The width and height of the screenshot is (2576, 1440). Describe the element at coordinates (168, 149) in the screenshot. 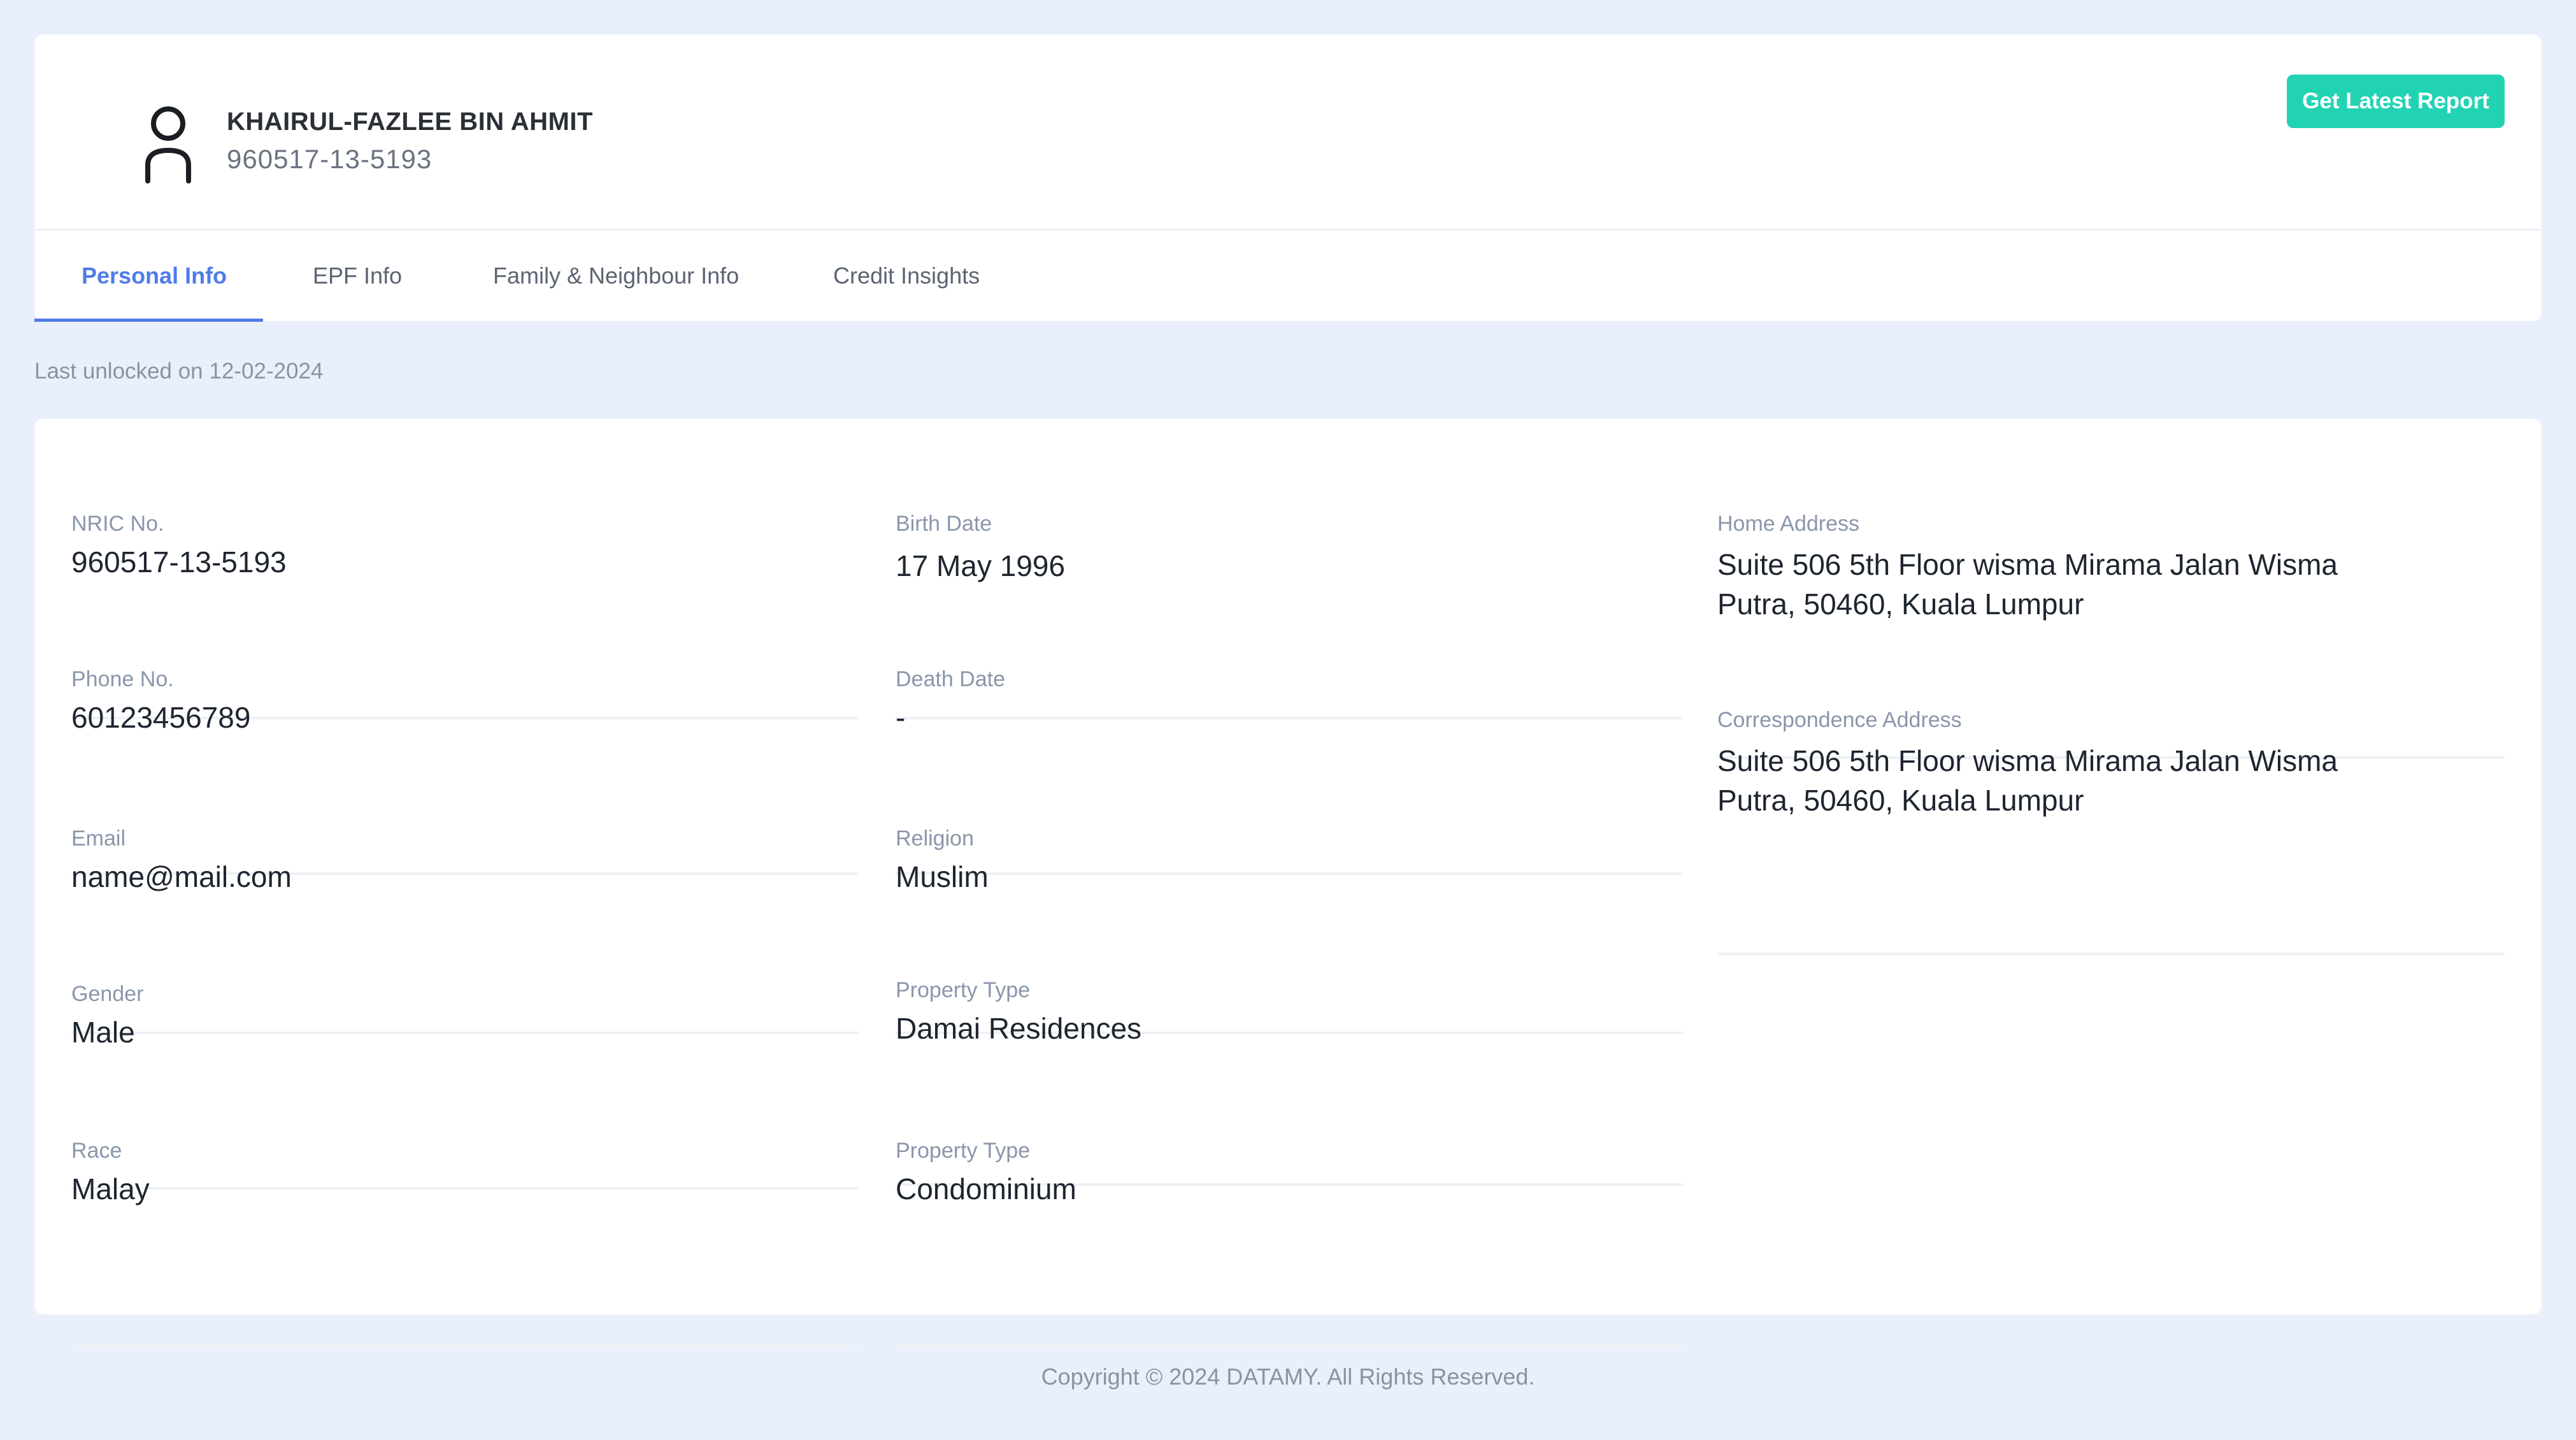

I see `user-avatar-icon` at that location.